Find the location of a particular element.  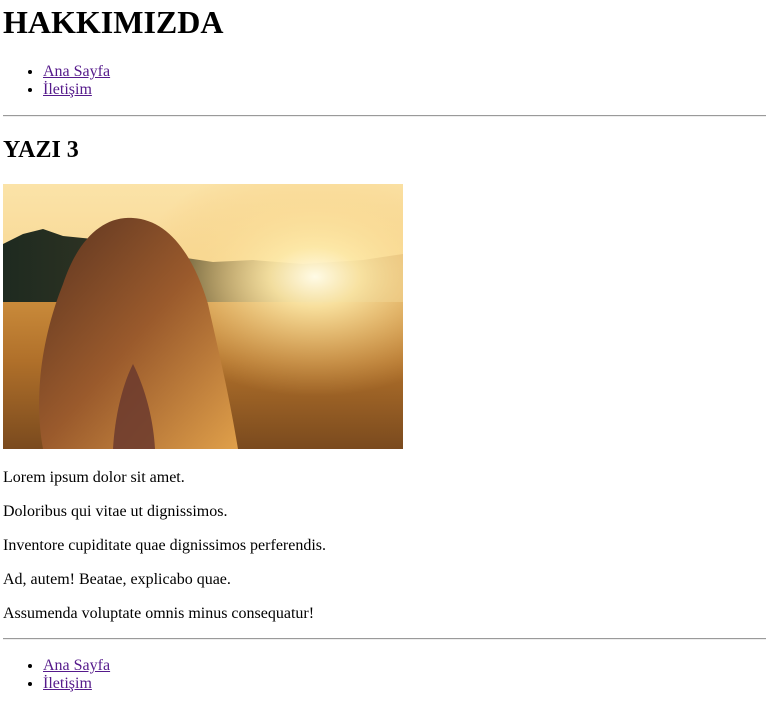

footer-divider is located at coordinates (384, 639).